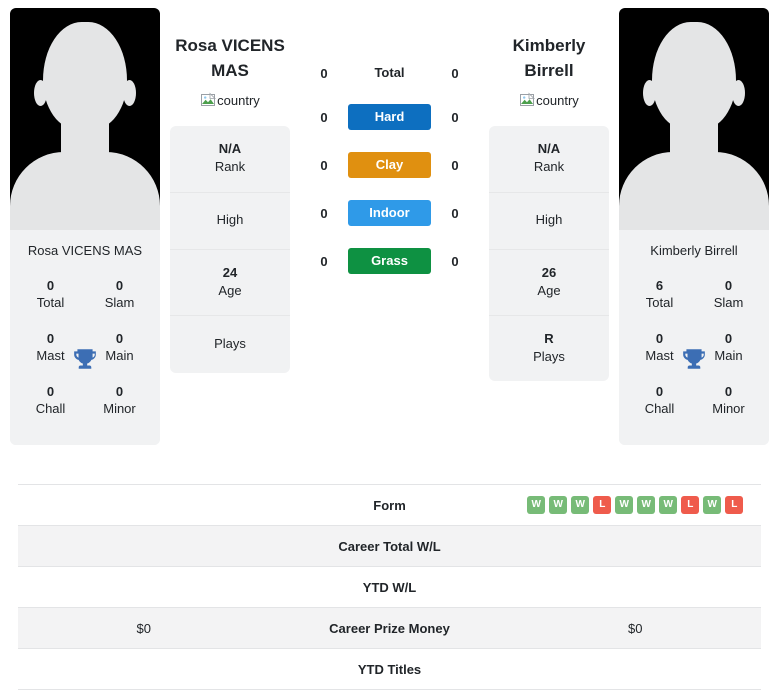 This screenshot has height=699, width=779. I want to click on table-row: YTD W/L, so click(389, 587).